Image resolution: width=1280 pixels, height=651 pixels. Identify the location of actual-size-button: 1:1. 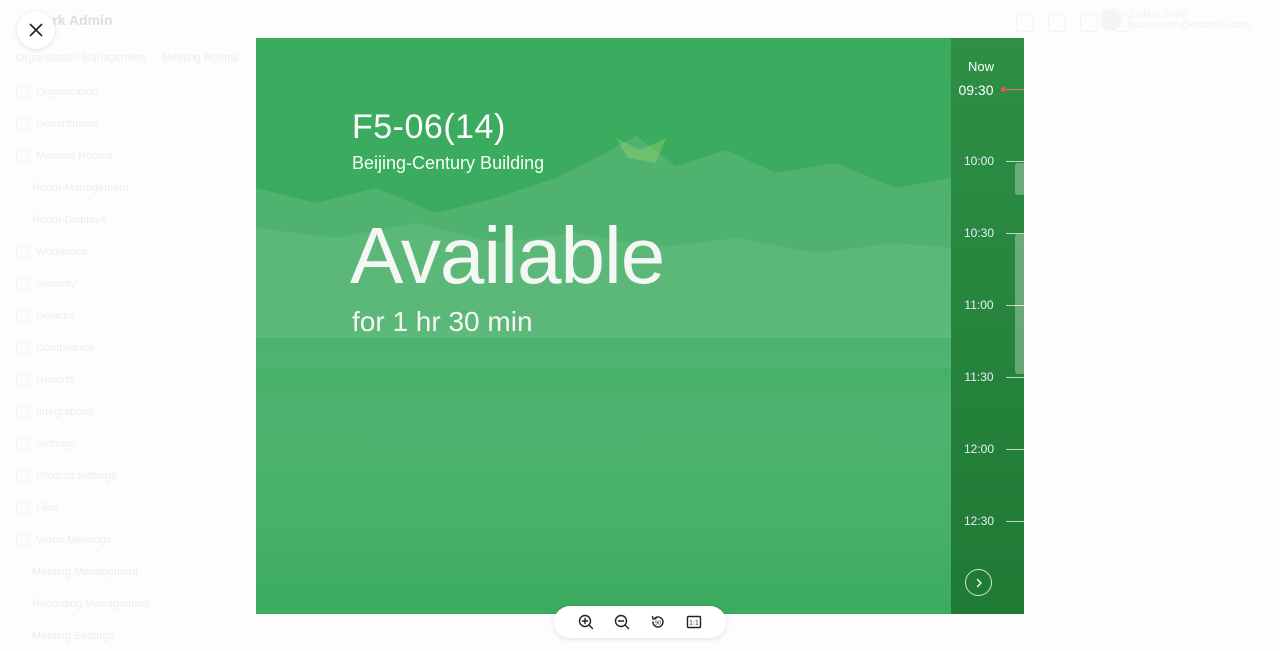
(694, 622).